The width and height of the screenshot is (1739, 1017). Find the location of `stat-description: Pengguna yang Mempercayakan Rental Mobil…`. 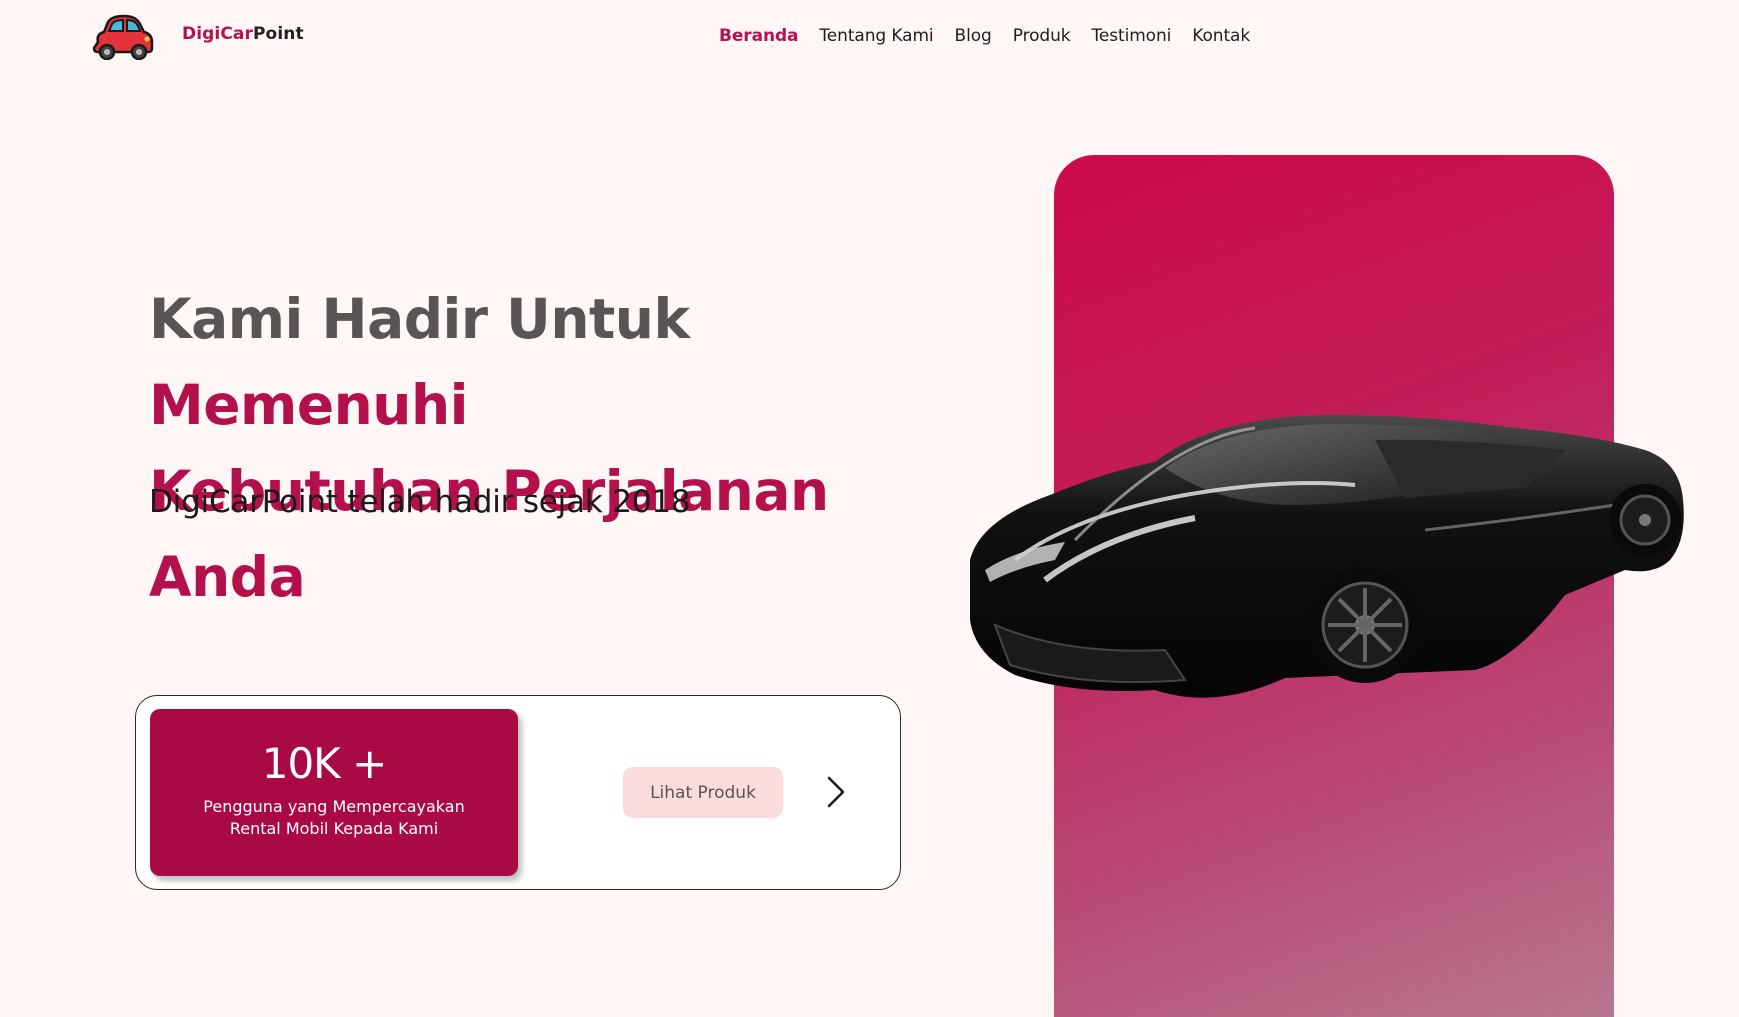

stat-description: Pengguna yang Mempercayakan Rental Mobil… is located at coordinates (334, 817).